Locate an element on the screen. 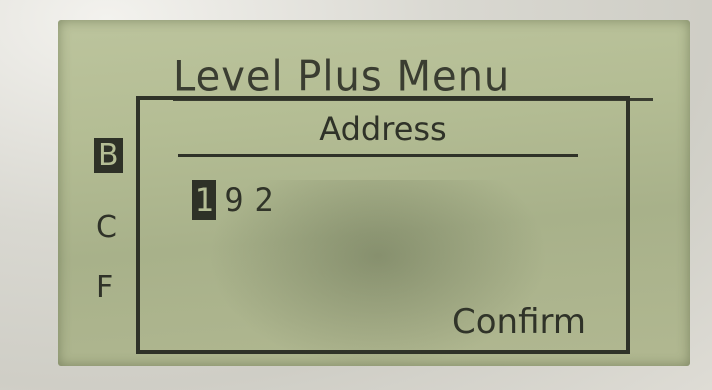 Image resolution: width=712 pixels, height=390 pixels. menu-item-f: F is located at coordinates (104, 287).